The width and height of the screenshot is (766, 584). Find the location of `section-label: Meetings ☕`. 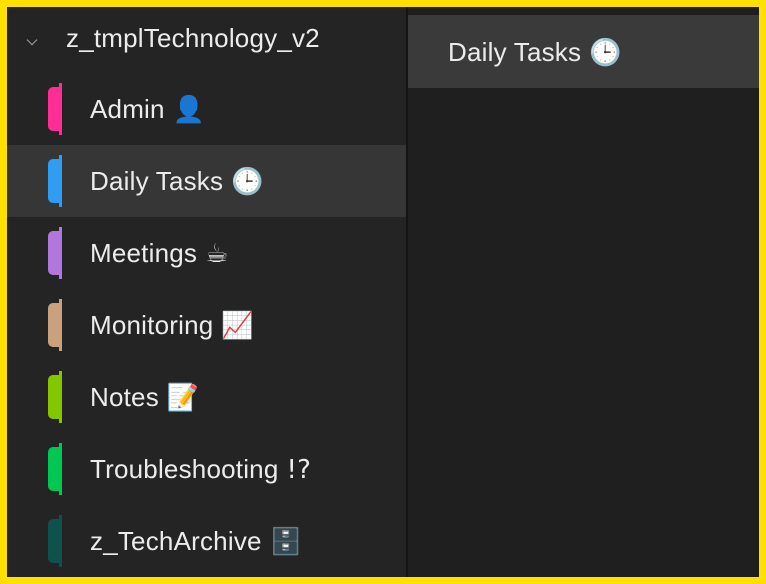

section-label: Meetings ☕ is located at coordinates (159, 253).